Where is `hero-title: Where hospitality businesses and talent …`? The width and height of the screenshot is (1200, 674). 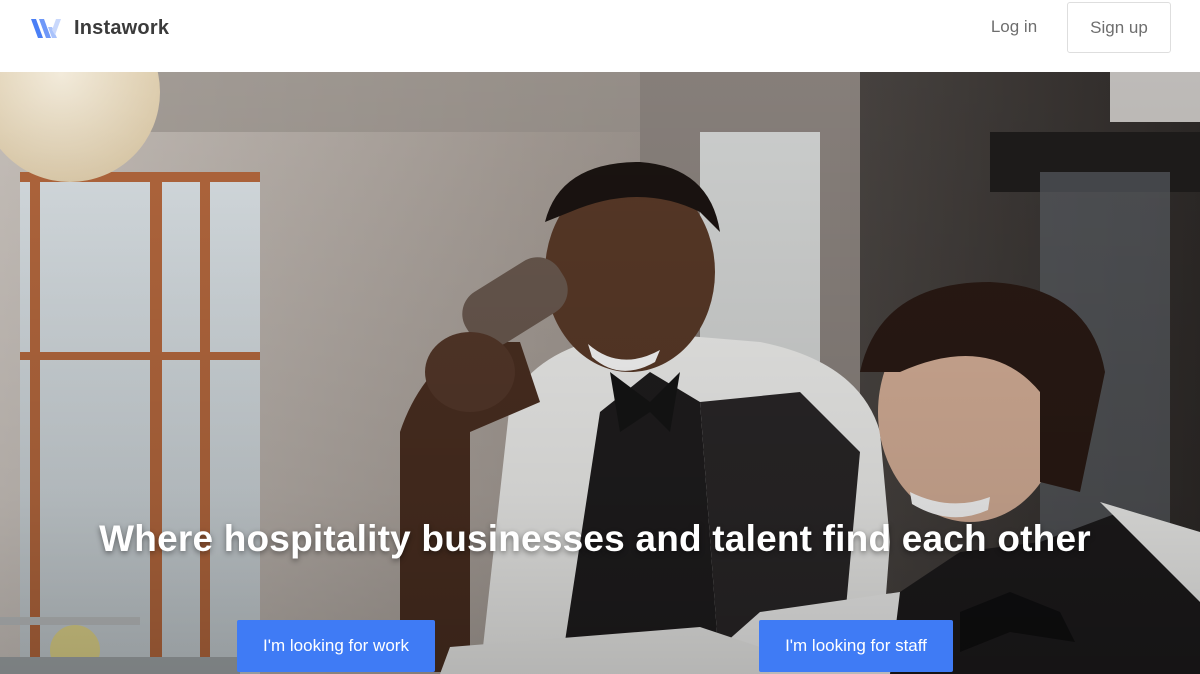 hero-title: Where hospitality businesses and talent … is located at coordinates (595, 538).